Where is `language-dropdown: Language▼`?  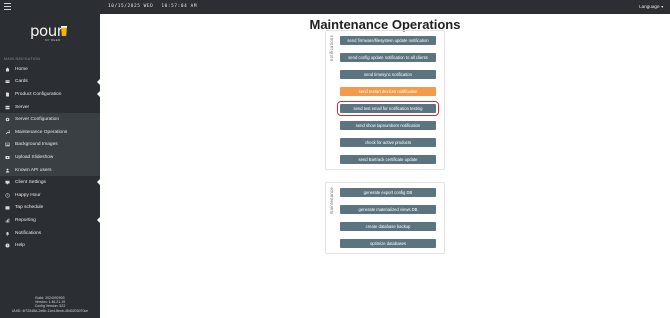 language-dropdown: Language▼ is located at coordinates (651, 6).